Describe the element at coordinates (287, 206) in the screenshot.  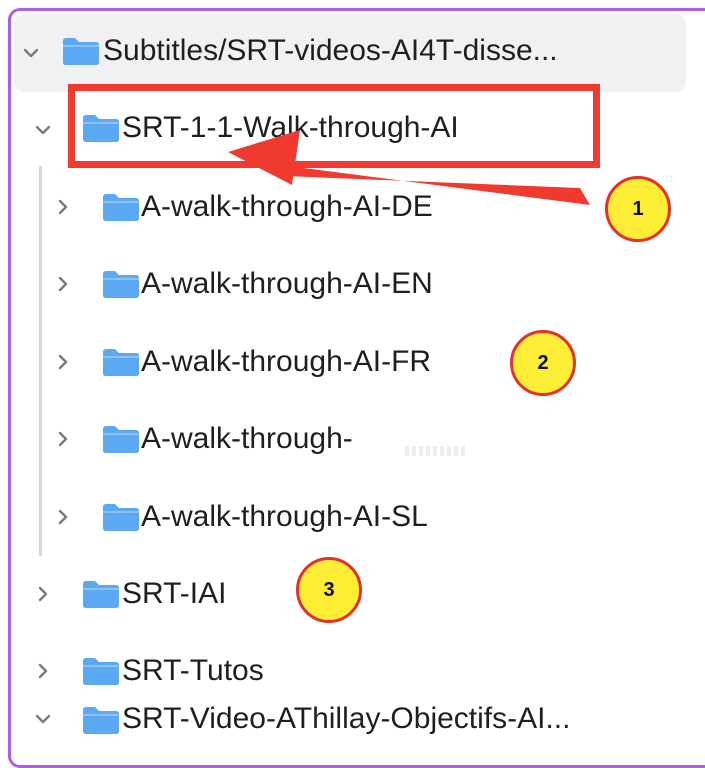
I see `tree-row-label: A-walk-through-AI-DE` at that location.